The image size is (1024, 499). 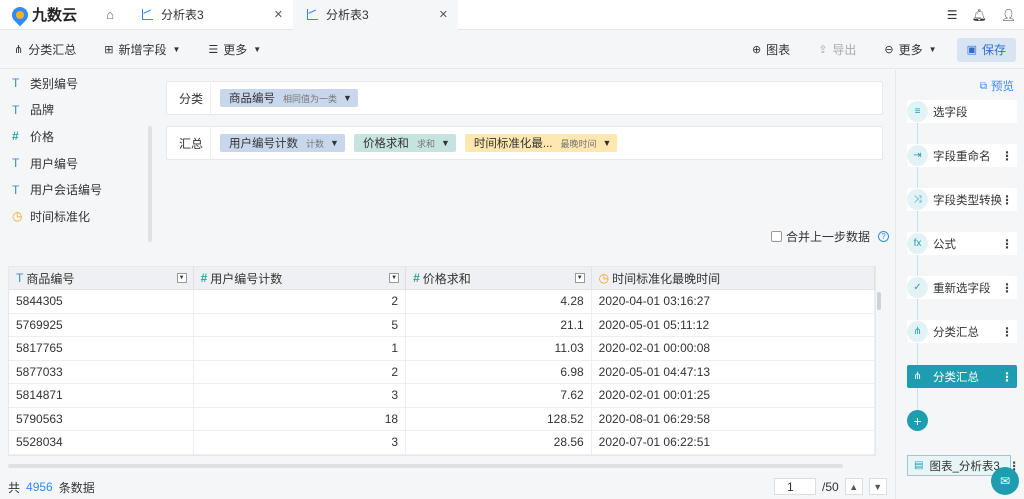 I want to click on tab-analysis-1: 分析表3 ✕, so click(x=210, y=15).